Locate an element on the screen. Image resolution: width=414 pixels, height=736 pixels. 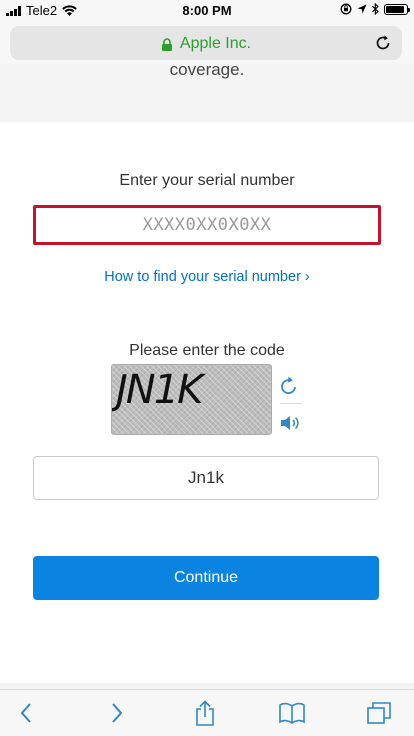
bookmarks-icon is located at coordinates (292, 713).